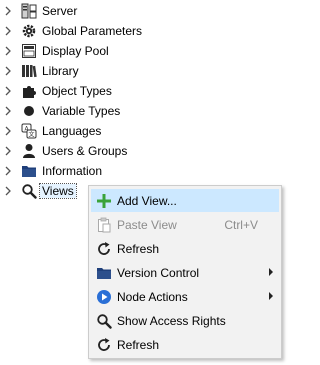  I want to click on tree-item-label: Library, so click(60, 71).